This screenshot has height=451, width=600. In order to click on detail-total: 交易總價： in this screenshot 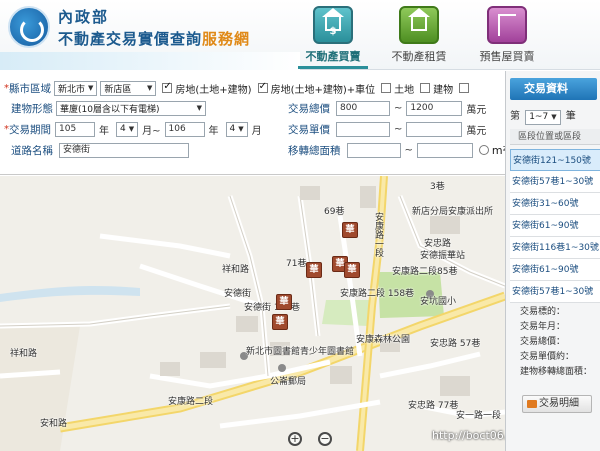, I will do `click(543, 342)`.